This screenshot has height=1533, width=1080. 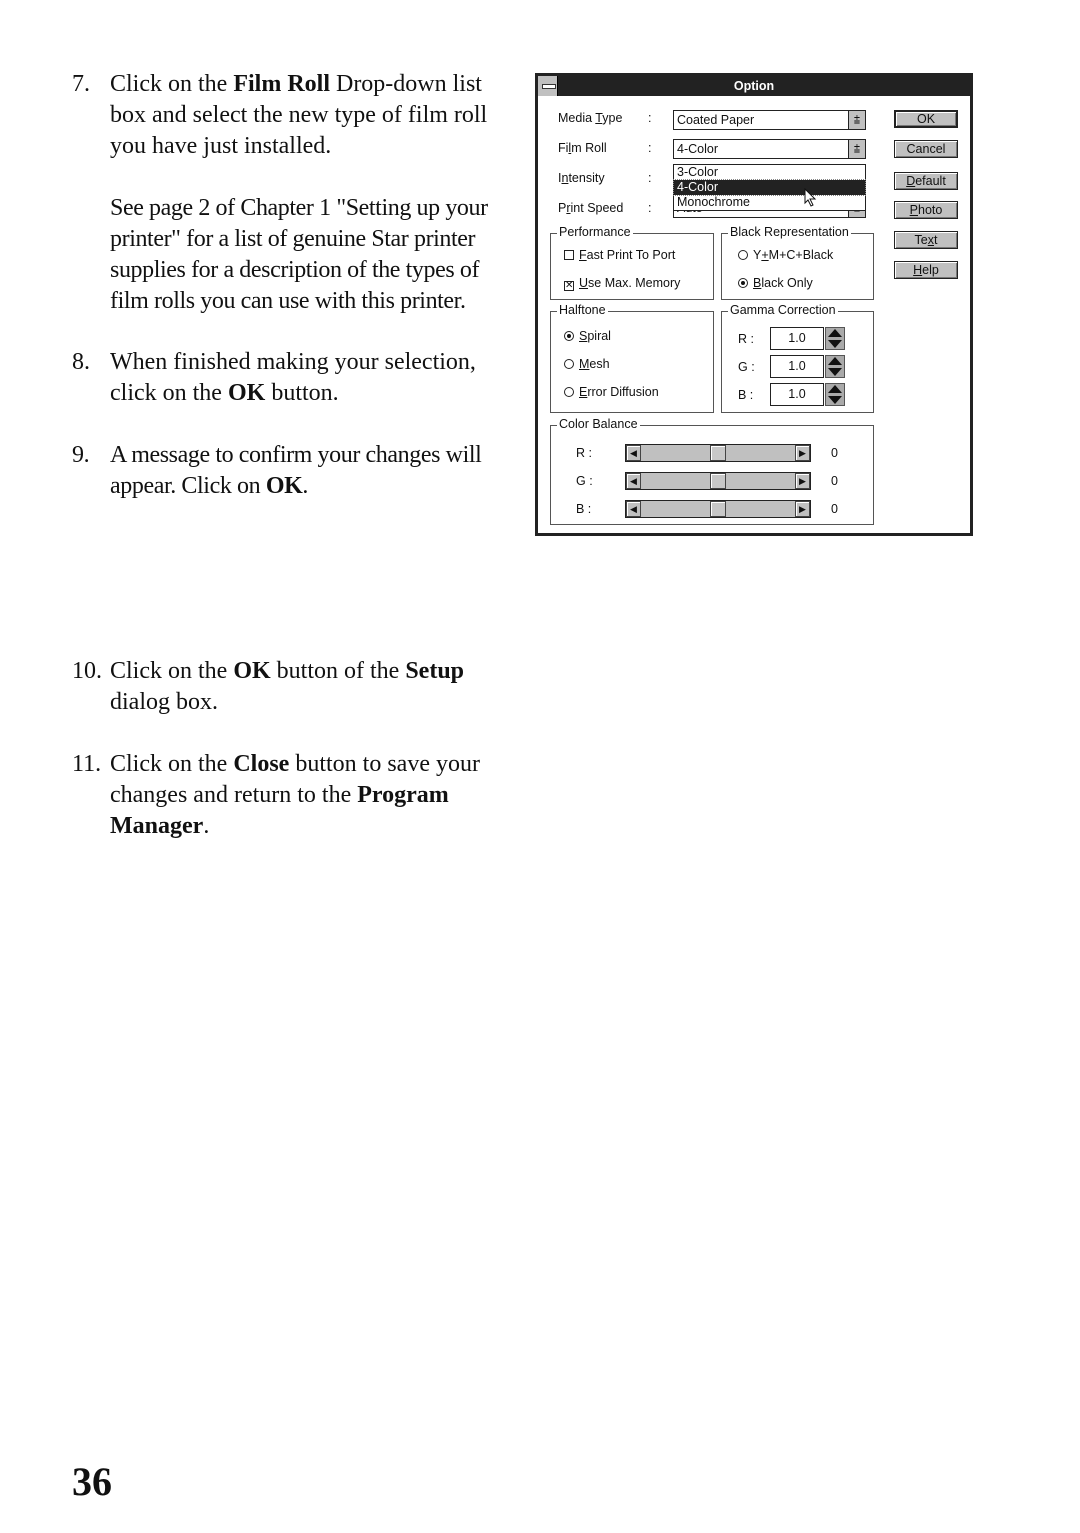 I want to click on halftone-title: Halftone, so click(x=582, y=310).